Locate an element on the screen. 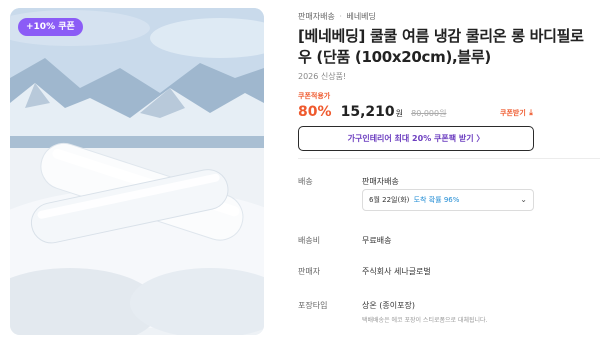 The image size is (600, 337). seller-label: 판매자 is located at coordinates (309, 271).